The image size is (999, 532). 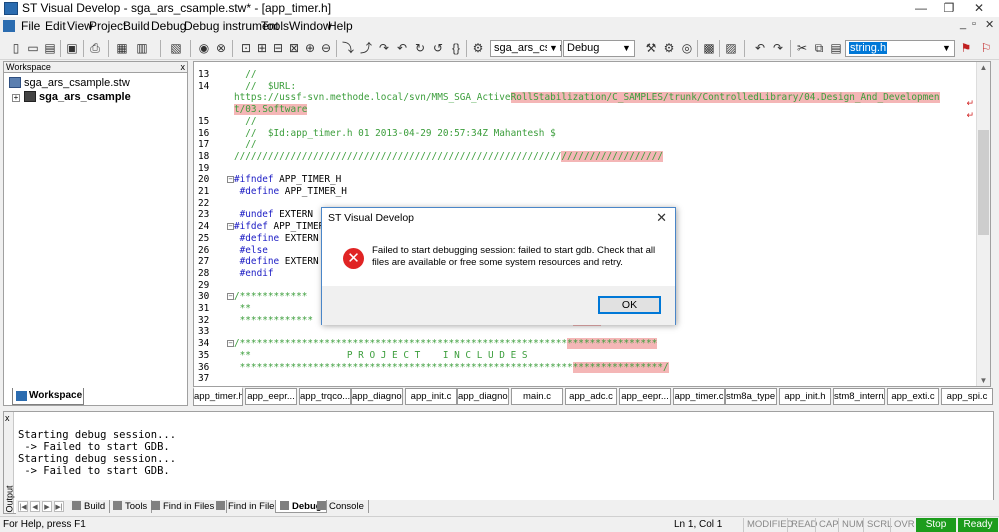 What do you see at coordinates (731, 48) in the screenshot?
I see `chip-icon: ▨` at bounding box center [731, 48].